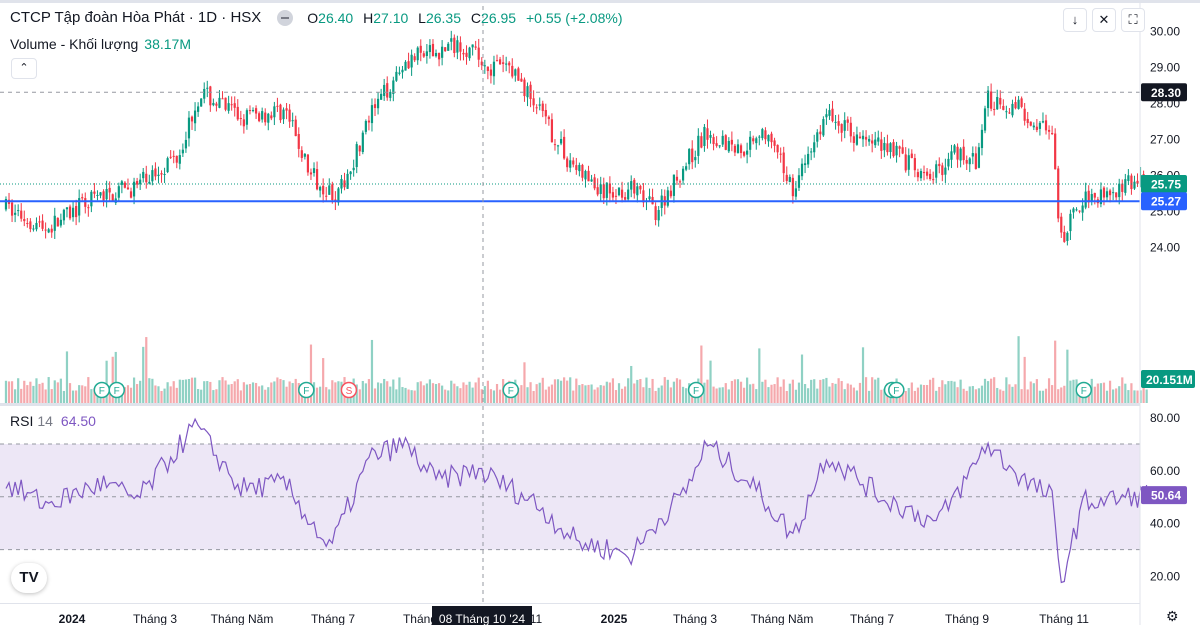 The height and width of the screenshot is (625, 1200). Describe the element at coordinates (349, 391) in the screenshot. I see `event-letter: S` at that location.